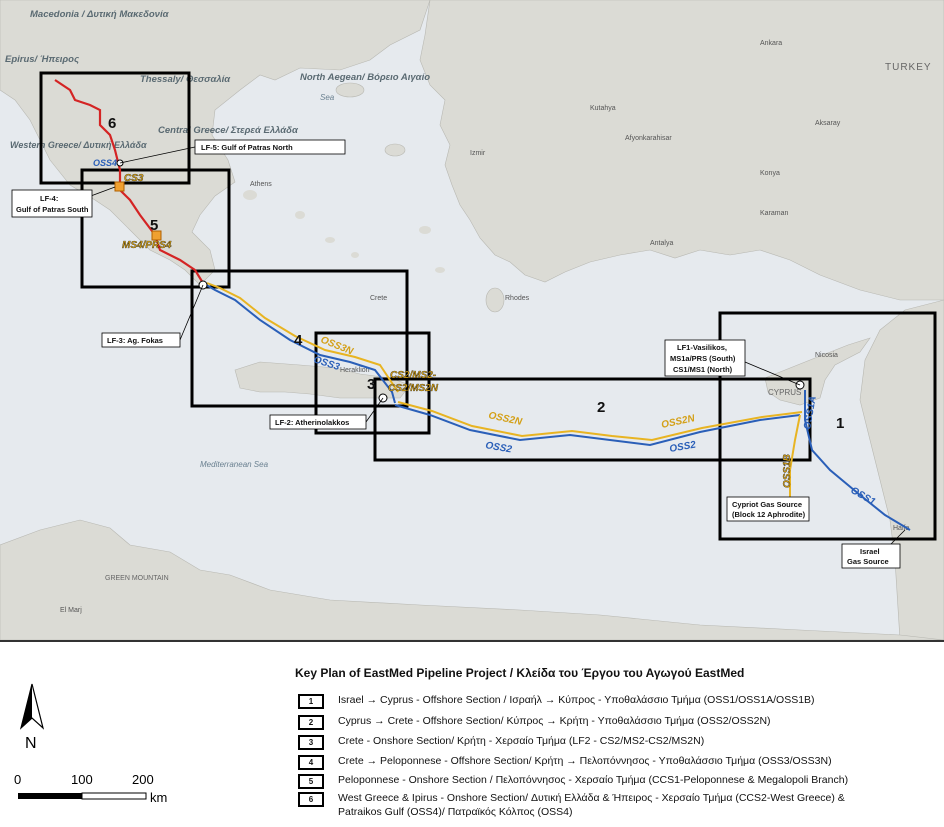 This screenshot has height=827, width=944. What do you see at coordinates (311, 722) in the screenshot?
I see `legend-box: 2` at bounding box center [311, 722].